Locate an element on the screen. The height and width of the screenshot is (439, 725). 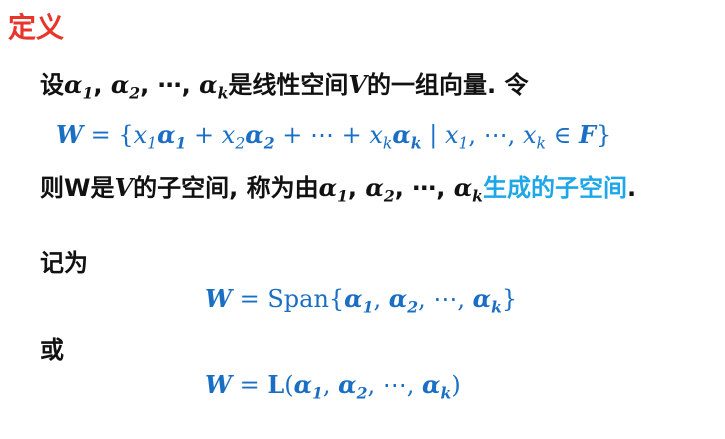
bar: | is located at coordinates (433, 135).